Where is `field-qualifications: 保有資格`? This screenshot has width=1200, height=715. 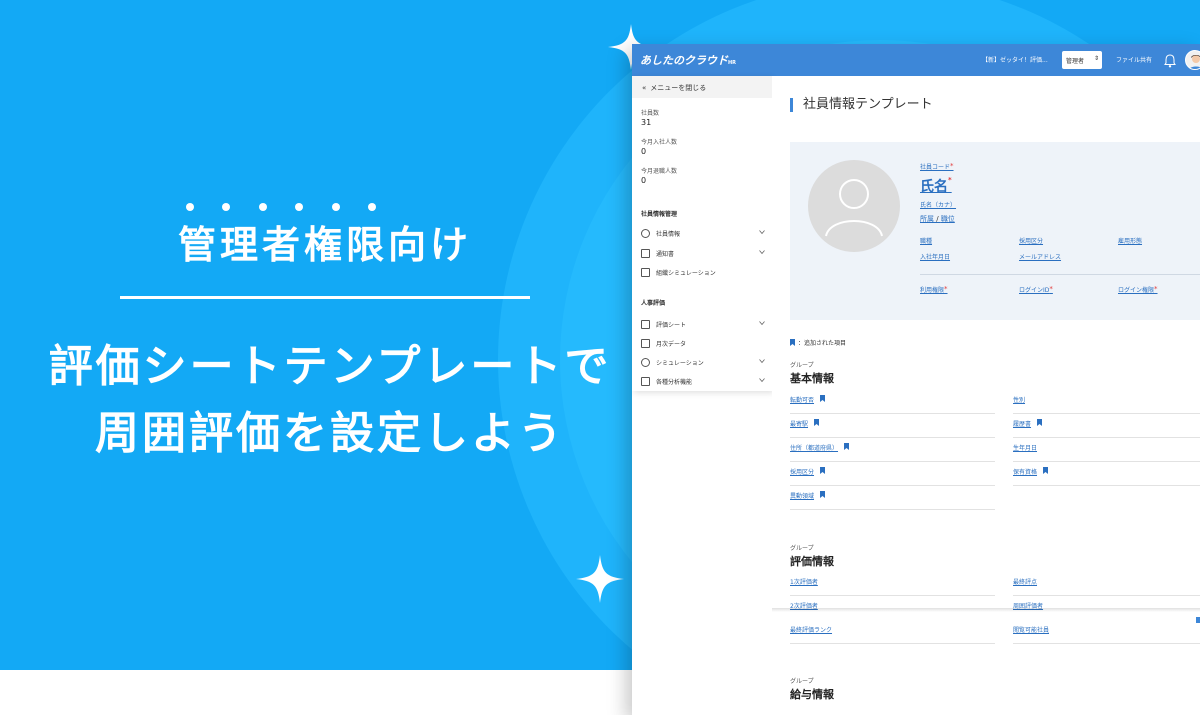 field-qualifications: 保有資格 is located at coordinates (1106, 474).